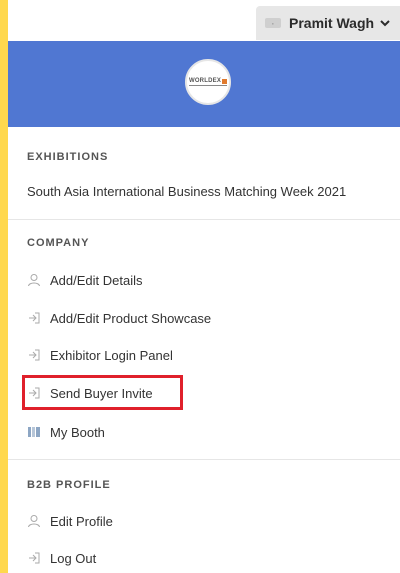 This screenshot has height=573, width=400. What do you see at coordinates (73, 558) in the screenshot?
I see `menu-item-label: Log Out` at bounding box center [73, 558].